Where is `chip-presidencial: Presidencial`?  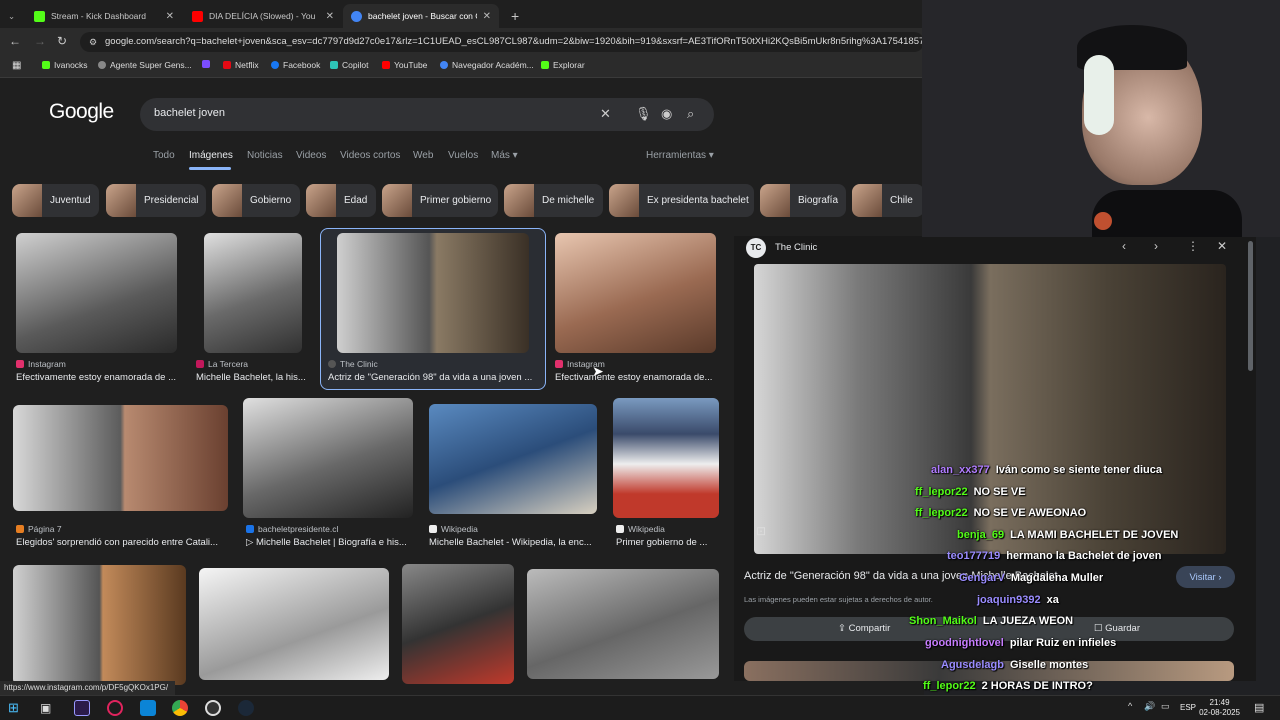
chip-presidencial: Presidencial is located at coordinates (156, 200).